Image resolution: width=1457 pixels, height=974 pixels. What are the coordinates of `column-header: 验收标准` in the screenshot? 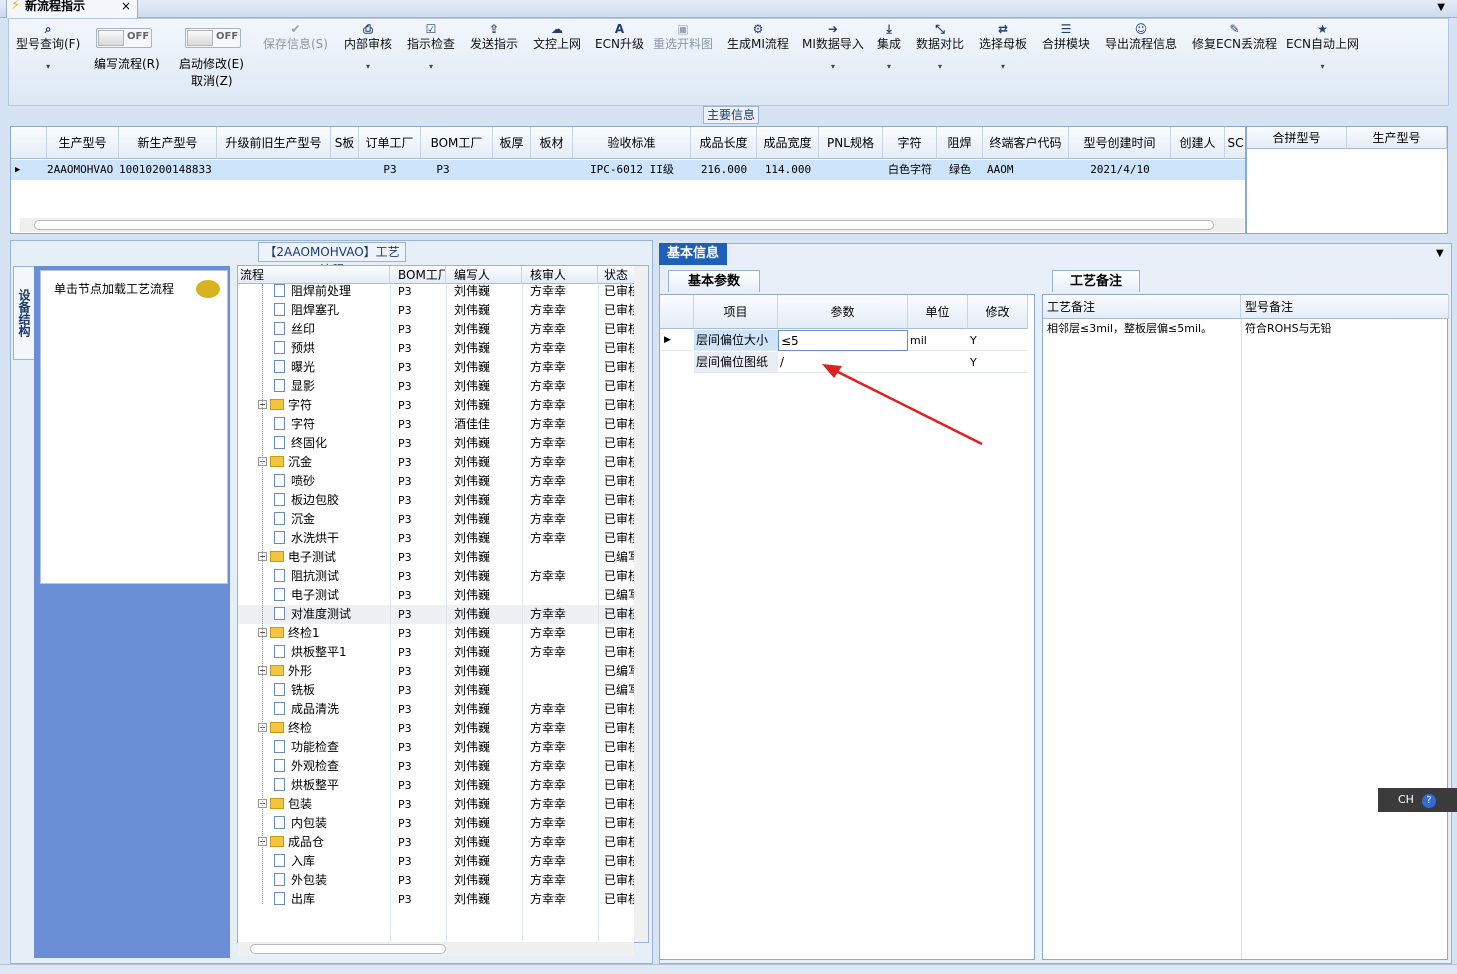 It's located at (632, 143).